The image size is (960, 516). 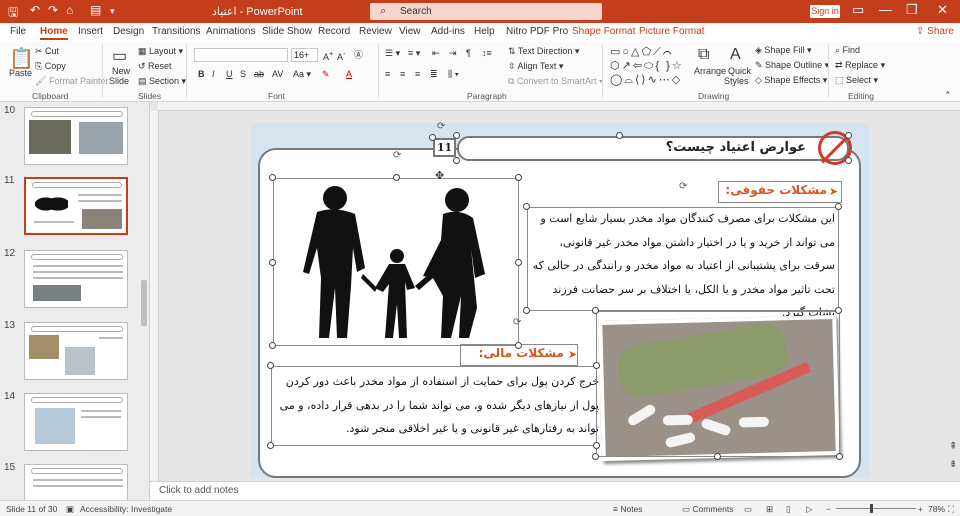 I want to click on shapes-gallery-row2: ⬡↗⇦⬭{ }☆, so click(x=647, y=66).